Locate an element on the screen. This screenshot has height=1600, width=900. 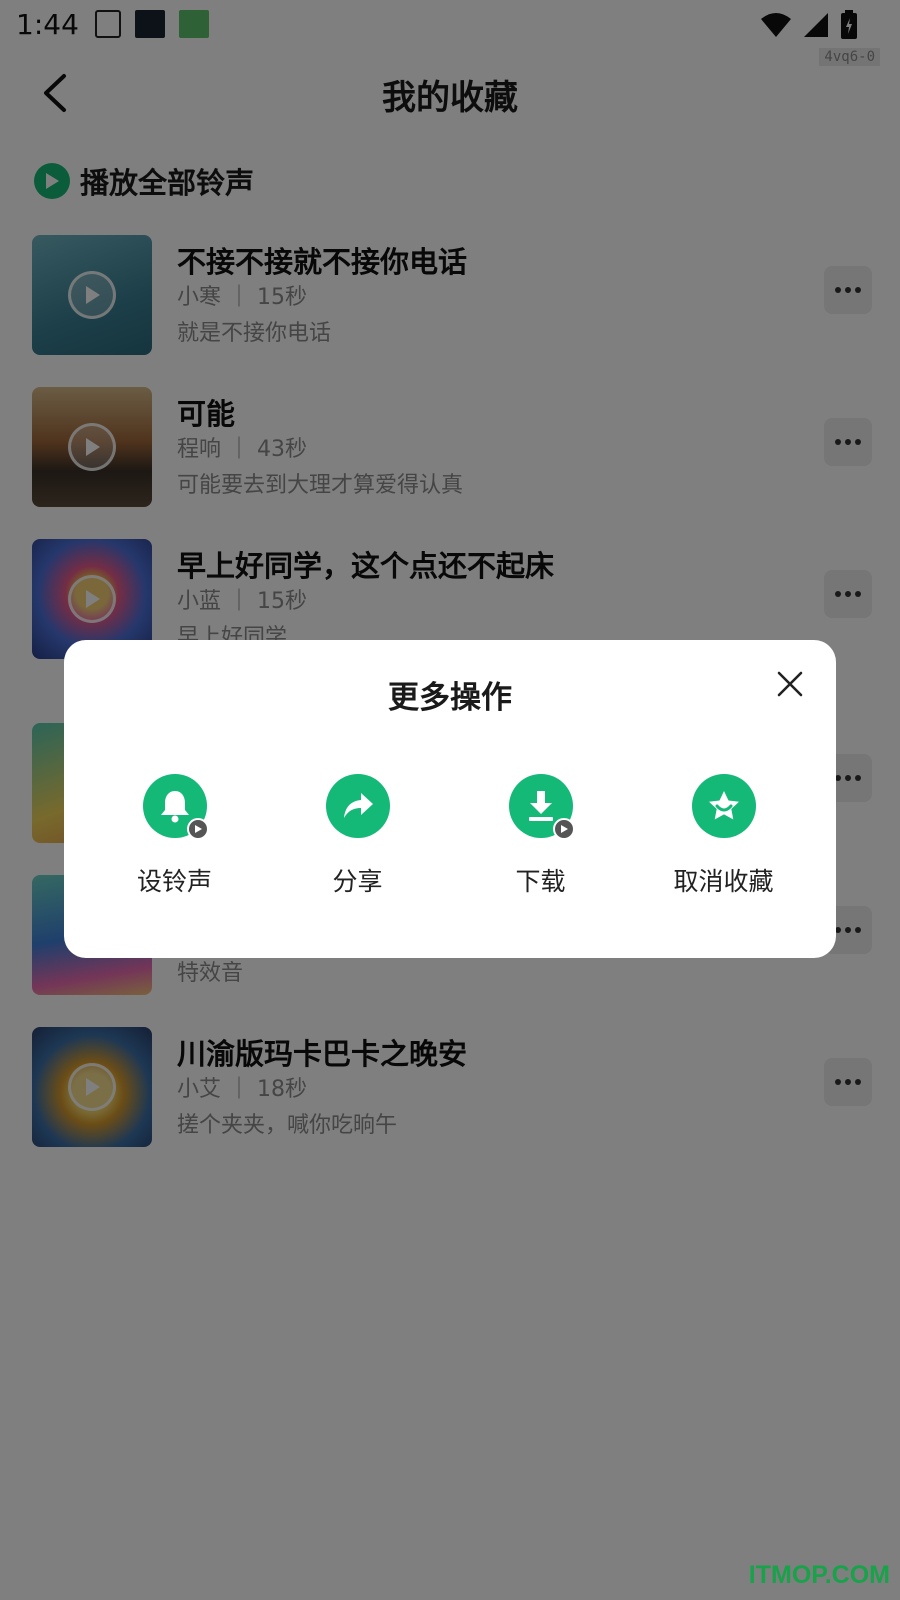
action-label: 设铃声 is located at coordinates (174, 881).